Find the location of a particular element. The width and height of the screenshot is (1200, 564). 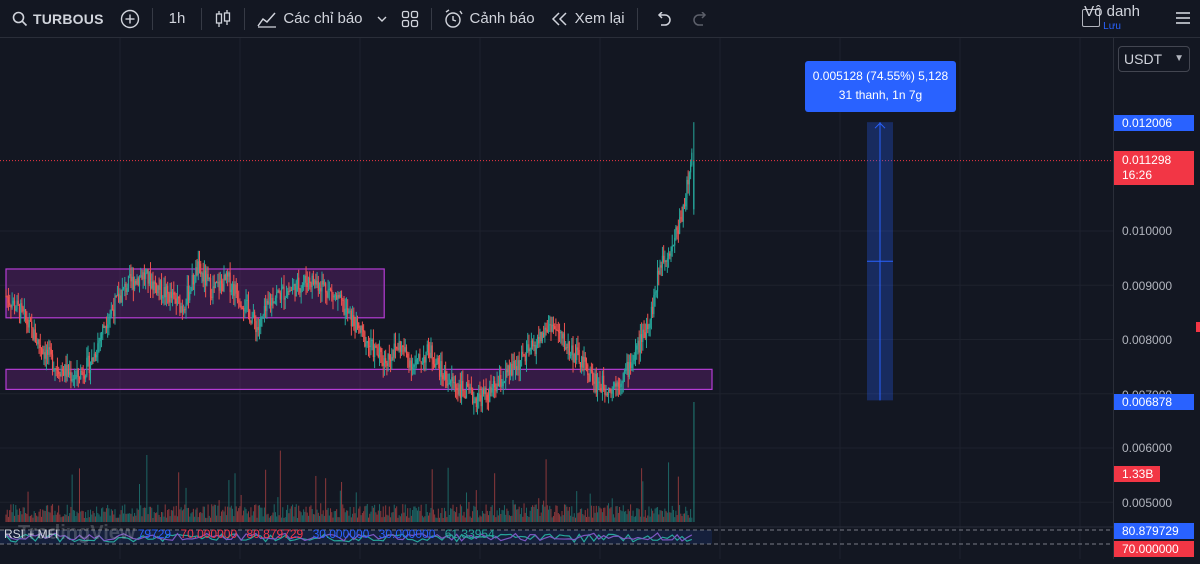

templates-icon is located at coordinates (410, 19).